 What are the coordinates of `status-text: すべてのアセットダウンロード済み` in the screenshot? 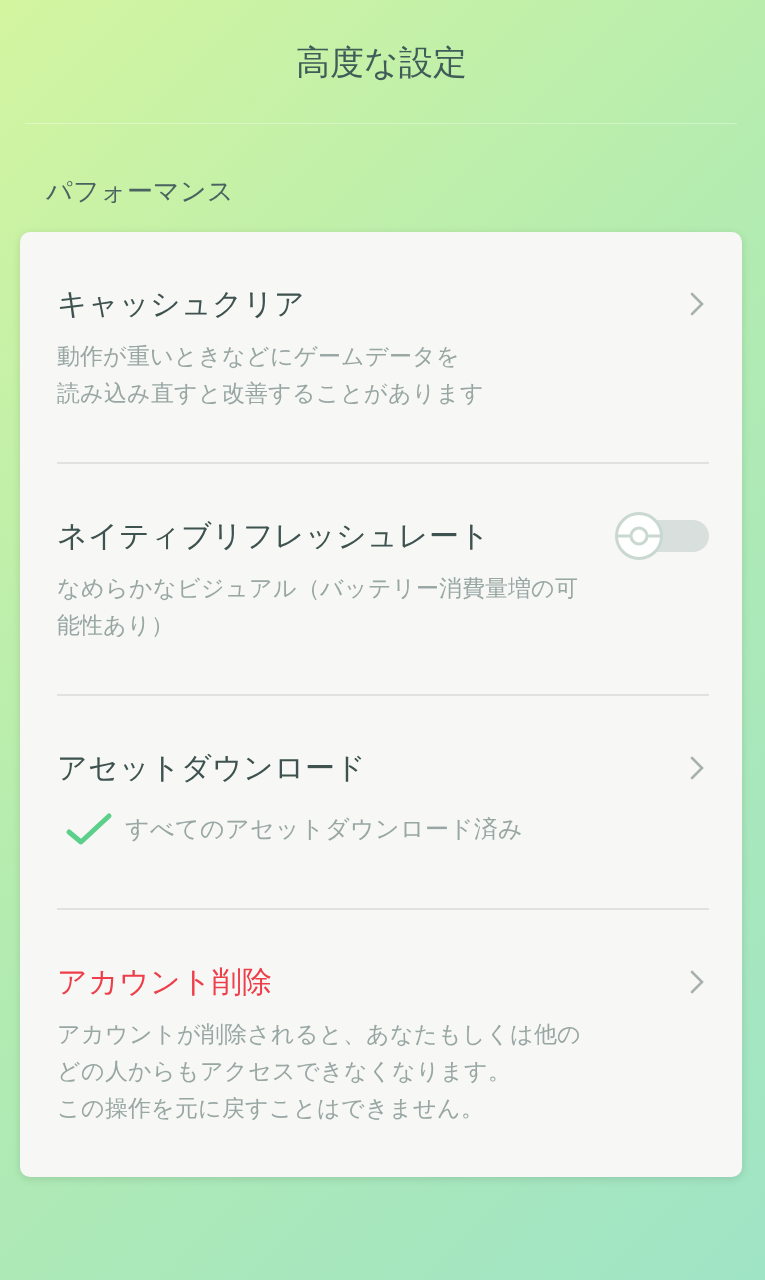 It's located at (324, 829).